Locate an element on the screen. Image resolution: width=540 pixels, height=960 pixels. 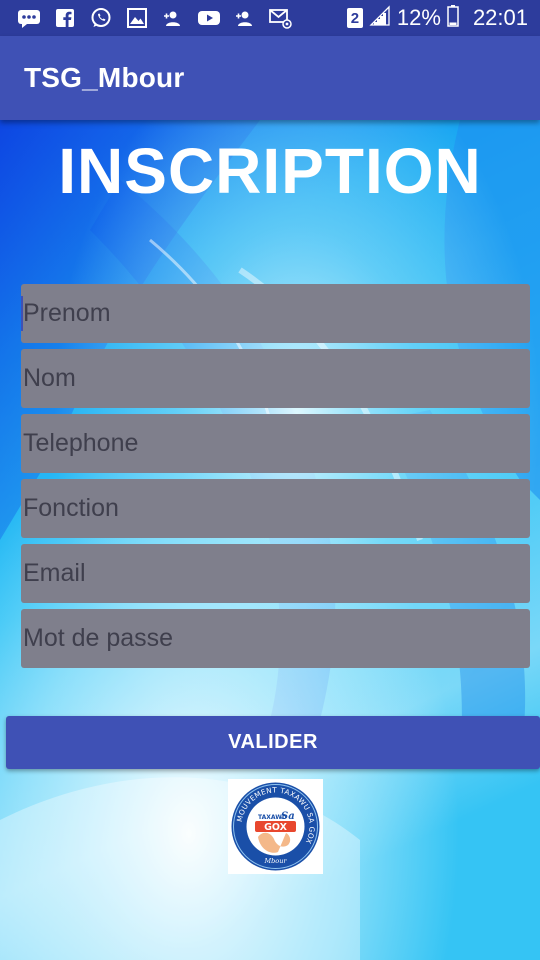
logo-brand-accent: Sa is located at coordinates (288, 816).